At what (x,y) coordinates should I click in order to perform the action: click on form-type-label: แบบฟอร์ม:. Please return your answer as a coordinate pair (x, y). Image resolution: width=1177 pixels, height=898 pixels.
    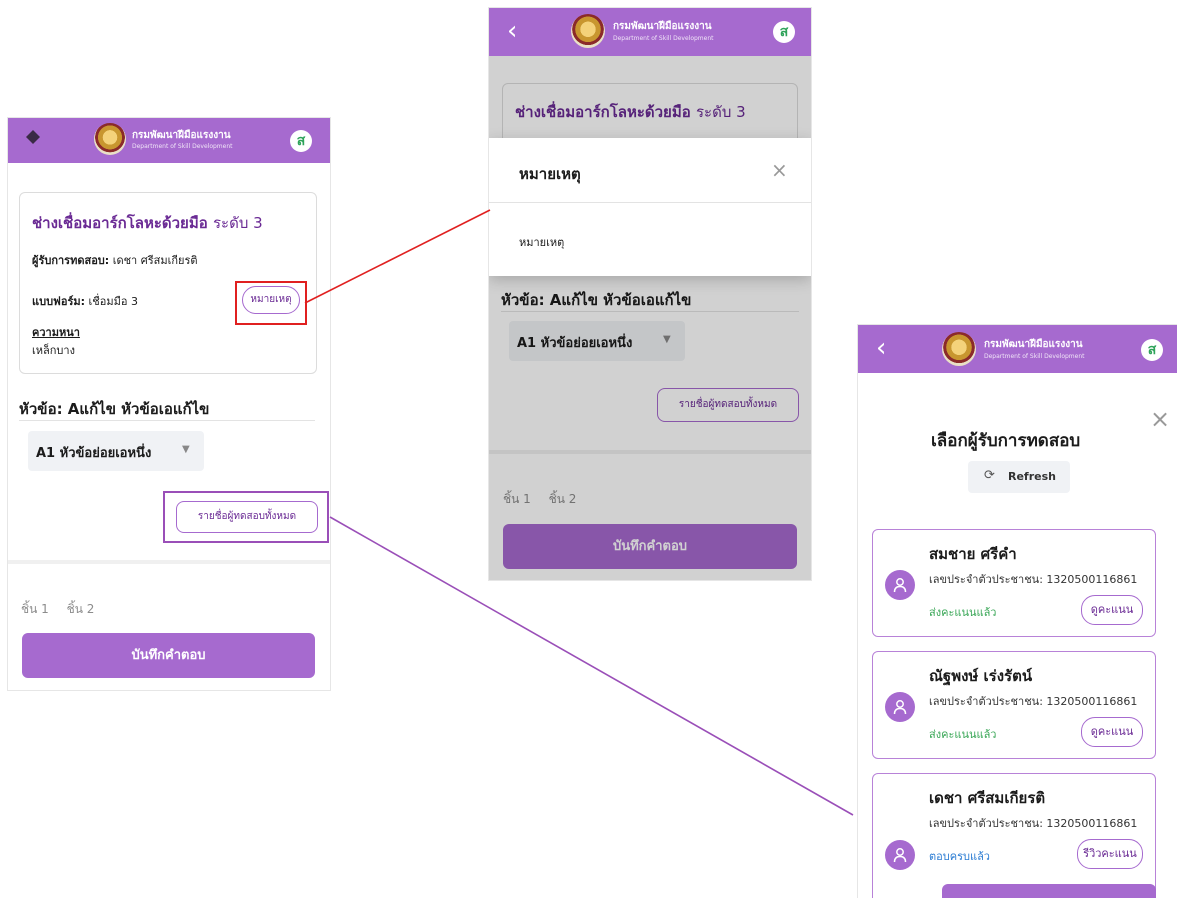
    Looking at the image, I should click on (59, 301).